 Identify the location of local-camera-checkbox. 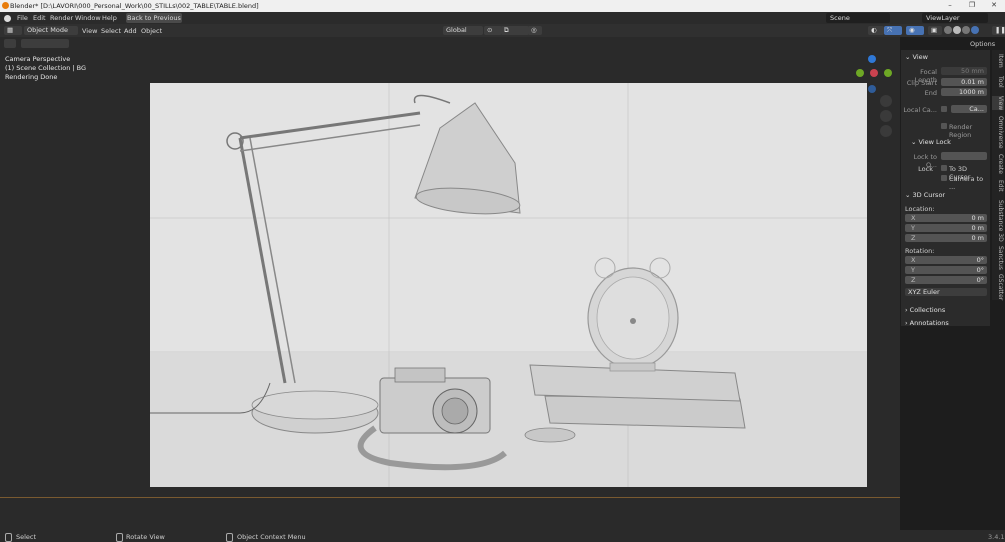
(944, 109).